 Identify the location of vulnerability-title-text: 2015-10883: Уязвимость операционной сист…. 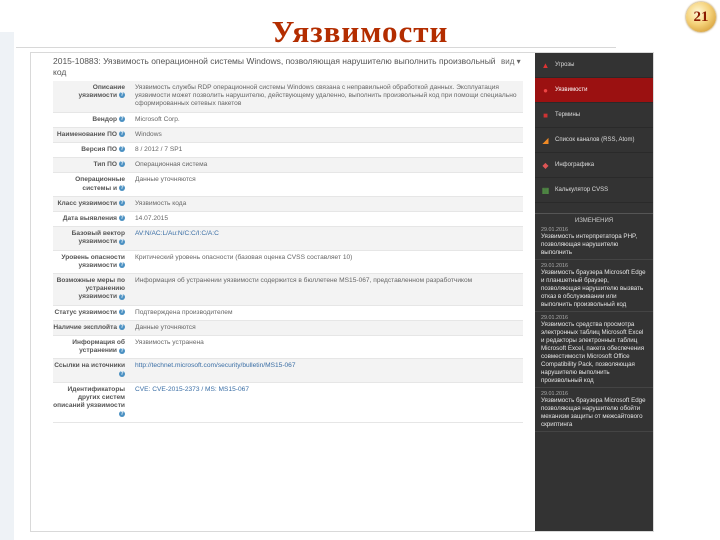
(274, 66).